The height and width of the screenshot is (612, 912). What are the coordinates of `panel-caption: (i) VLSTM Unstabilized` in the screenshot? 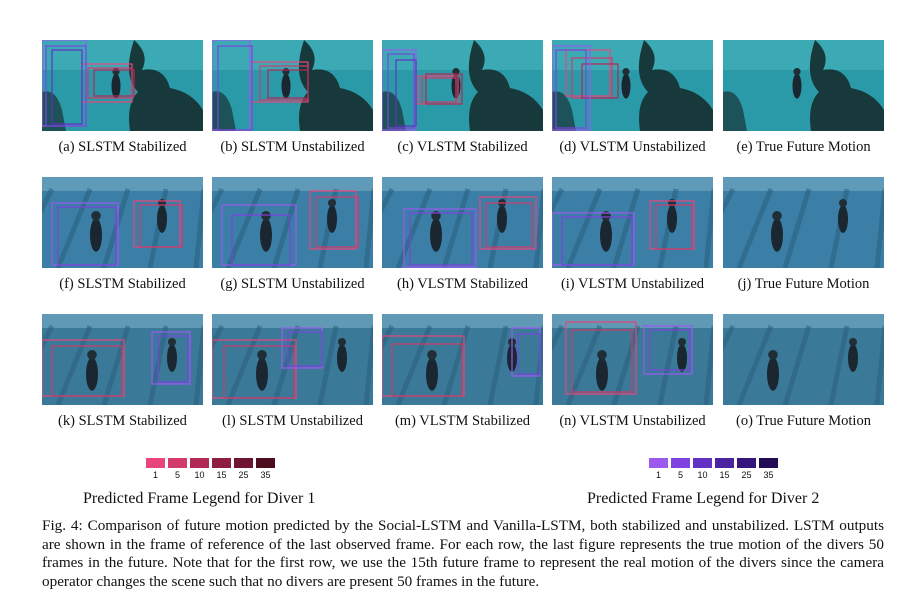 It's located at (632, 284).